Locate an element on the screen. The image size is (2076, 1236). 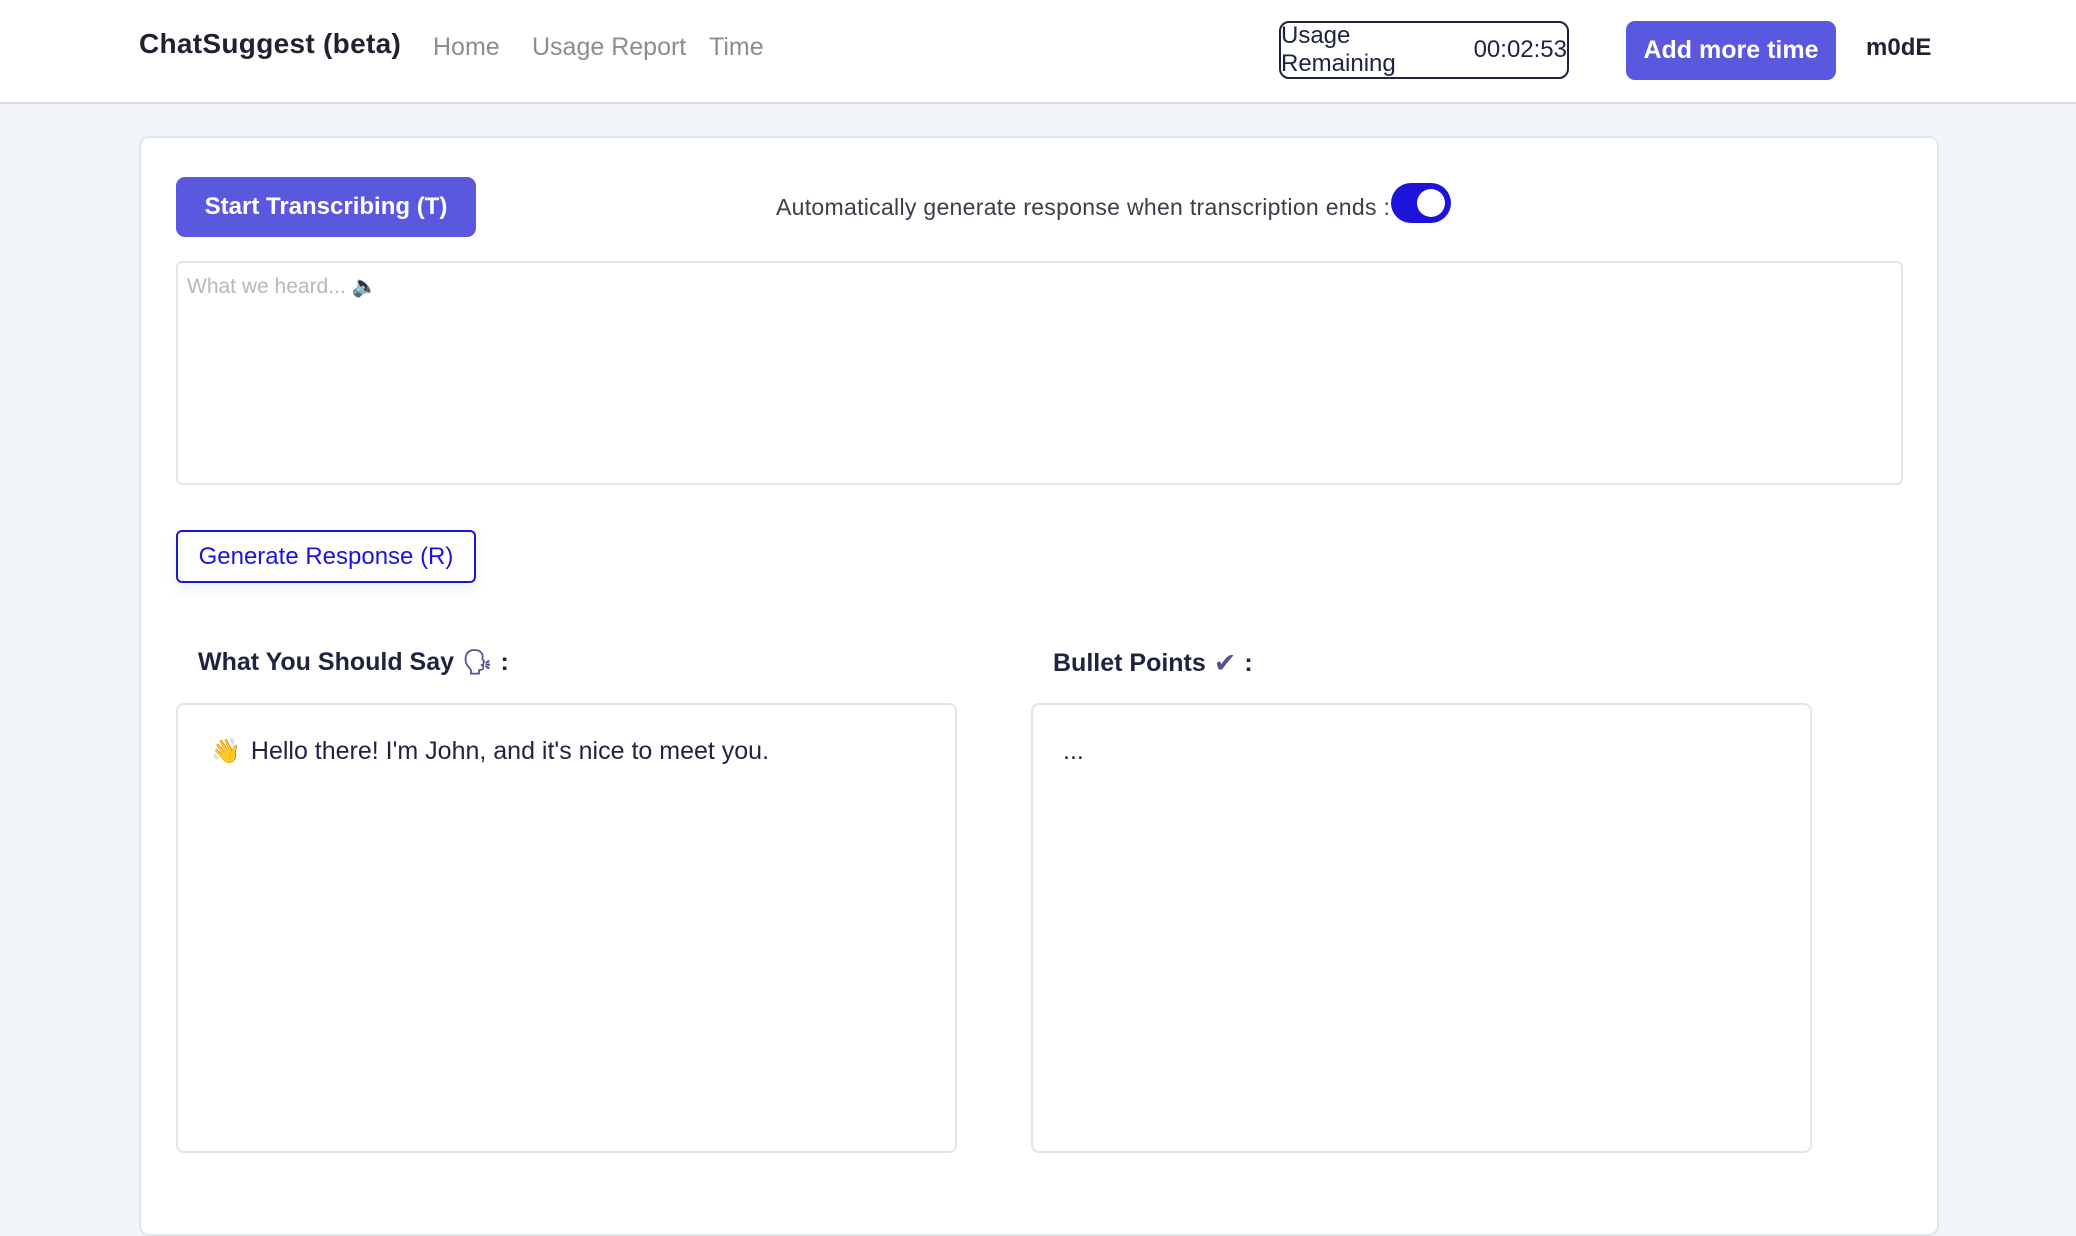
transcript-placeholder: What we heard... 🔈 is located at coordinates (282, 286).